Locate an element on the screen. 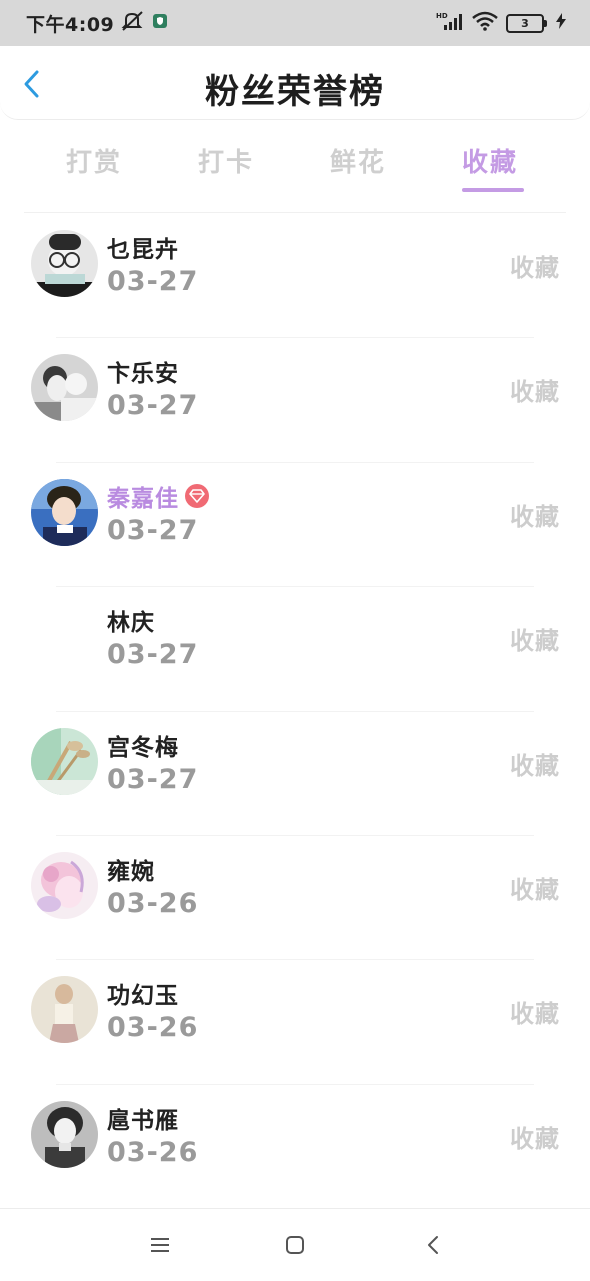  user-name: 卞乐安 is located at coordinates (143, 374).